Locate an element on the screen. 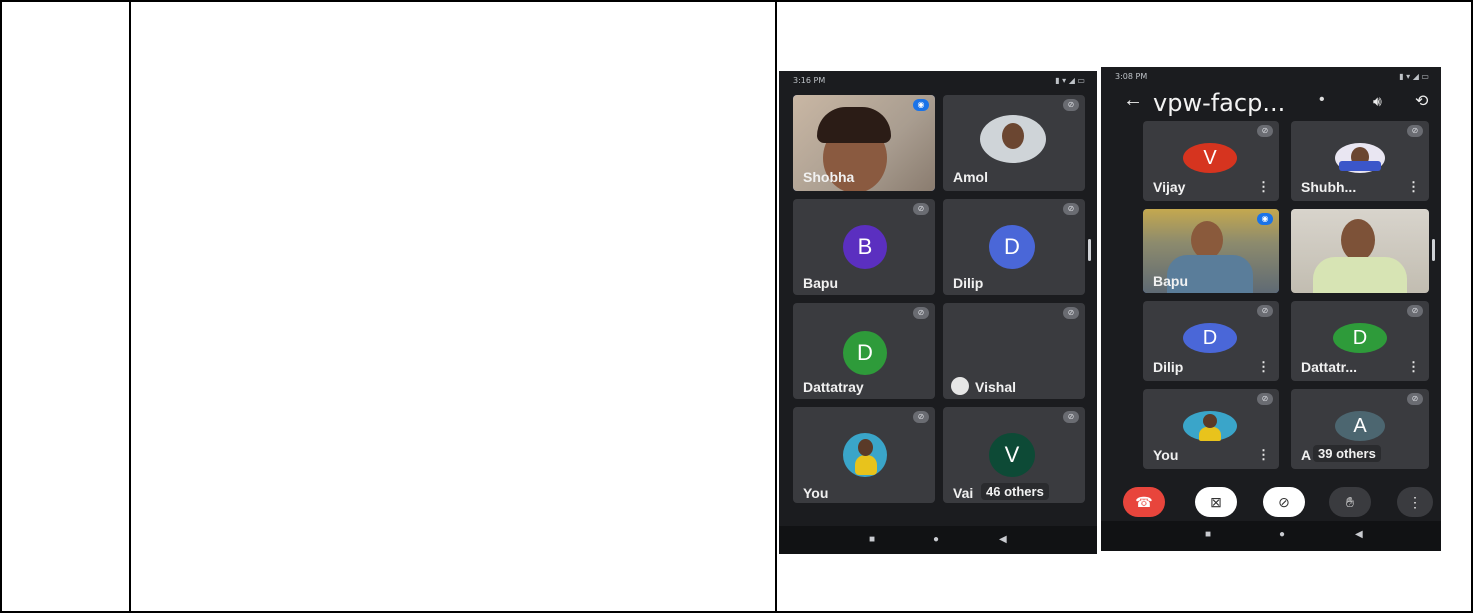 The width and height of the screenshot is (1473, 613). participant-name: Vishal is located at coordinates (995, 387).